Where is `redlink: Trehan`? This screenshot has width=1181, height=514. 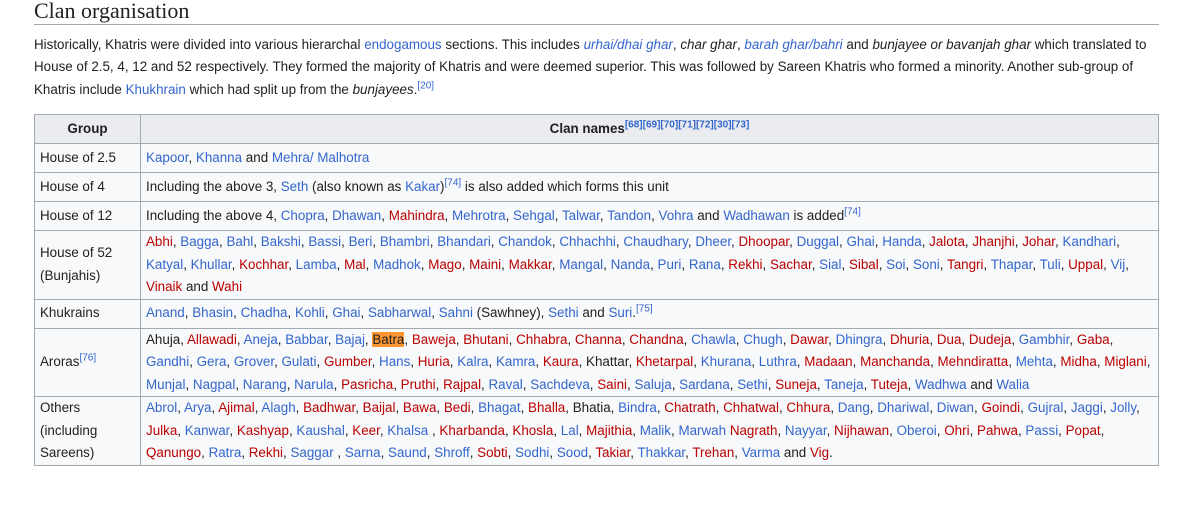
redlink: Trehan is located at coordinates (713, 452).